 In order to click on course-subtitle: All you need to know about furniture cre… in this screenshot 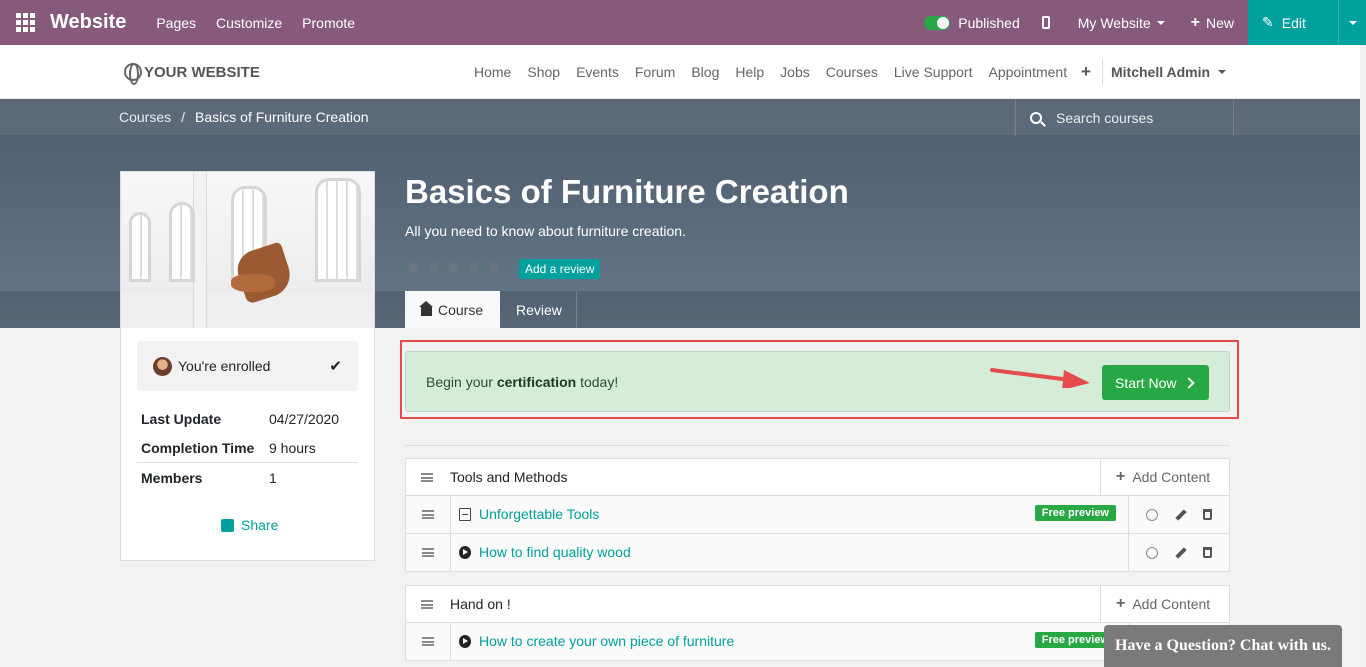, I will do `click(545, 231)`.